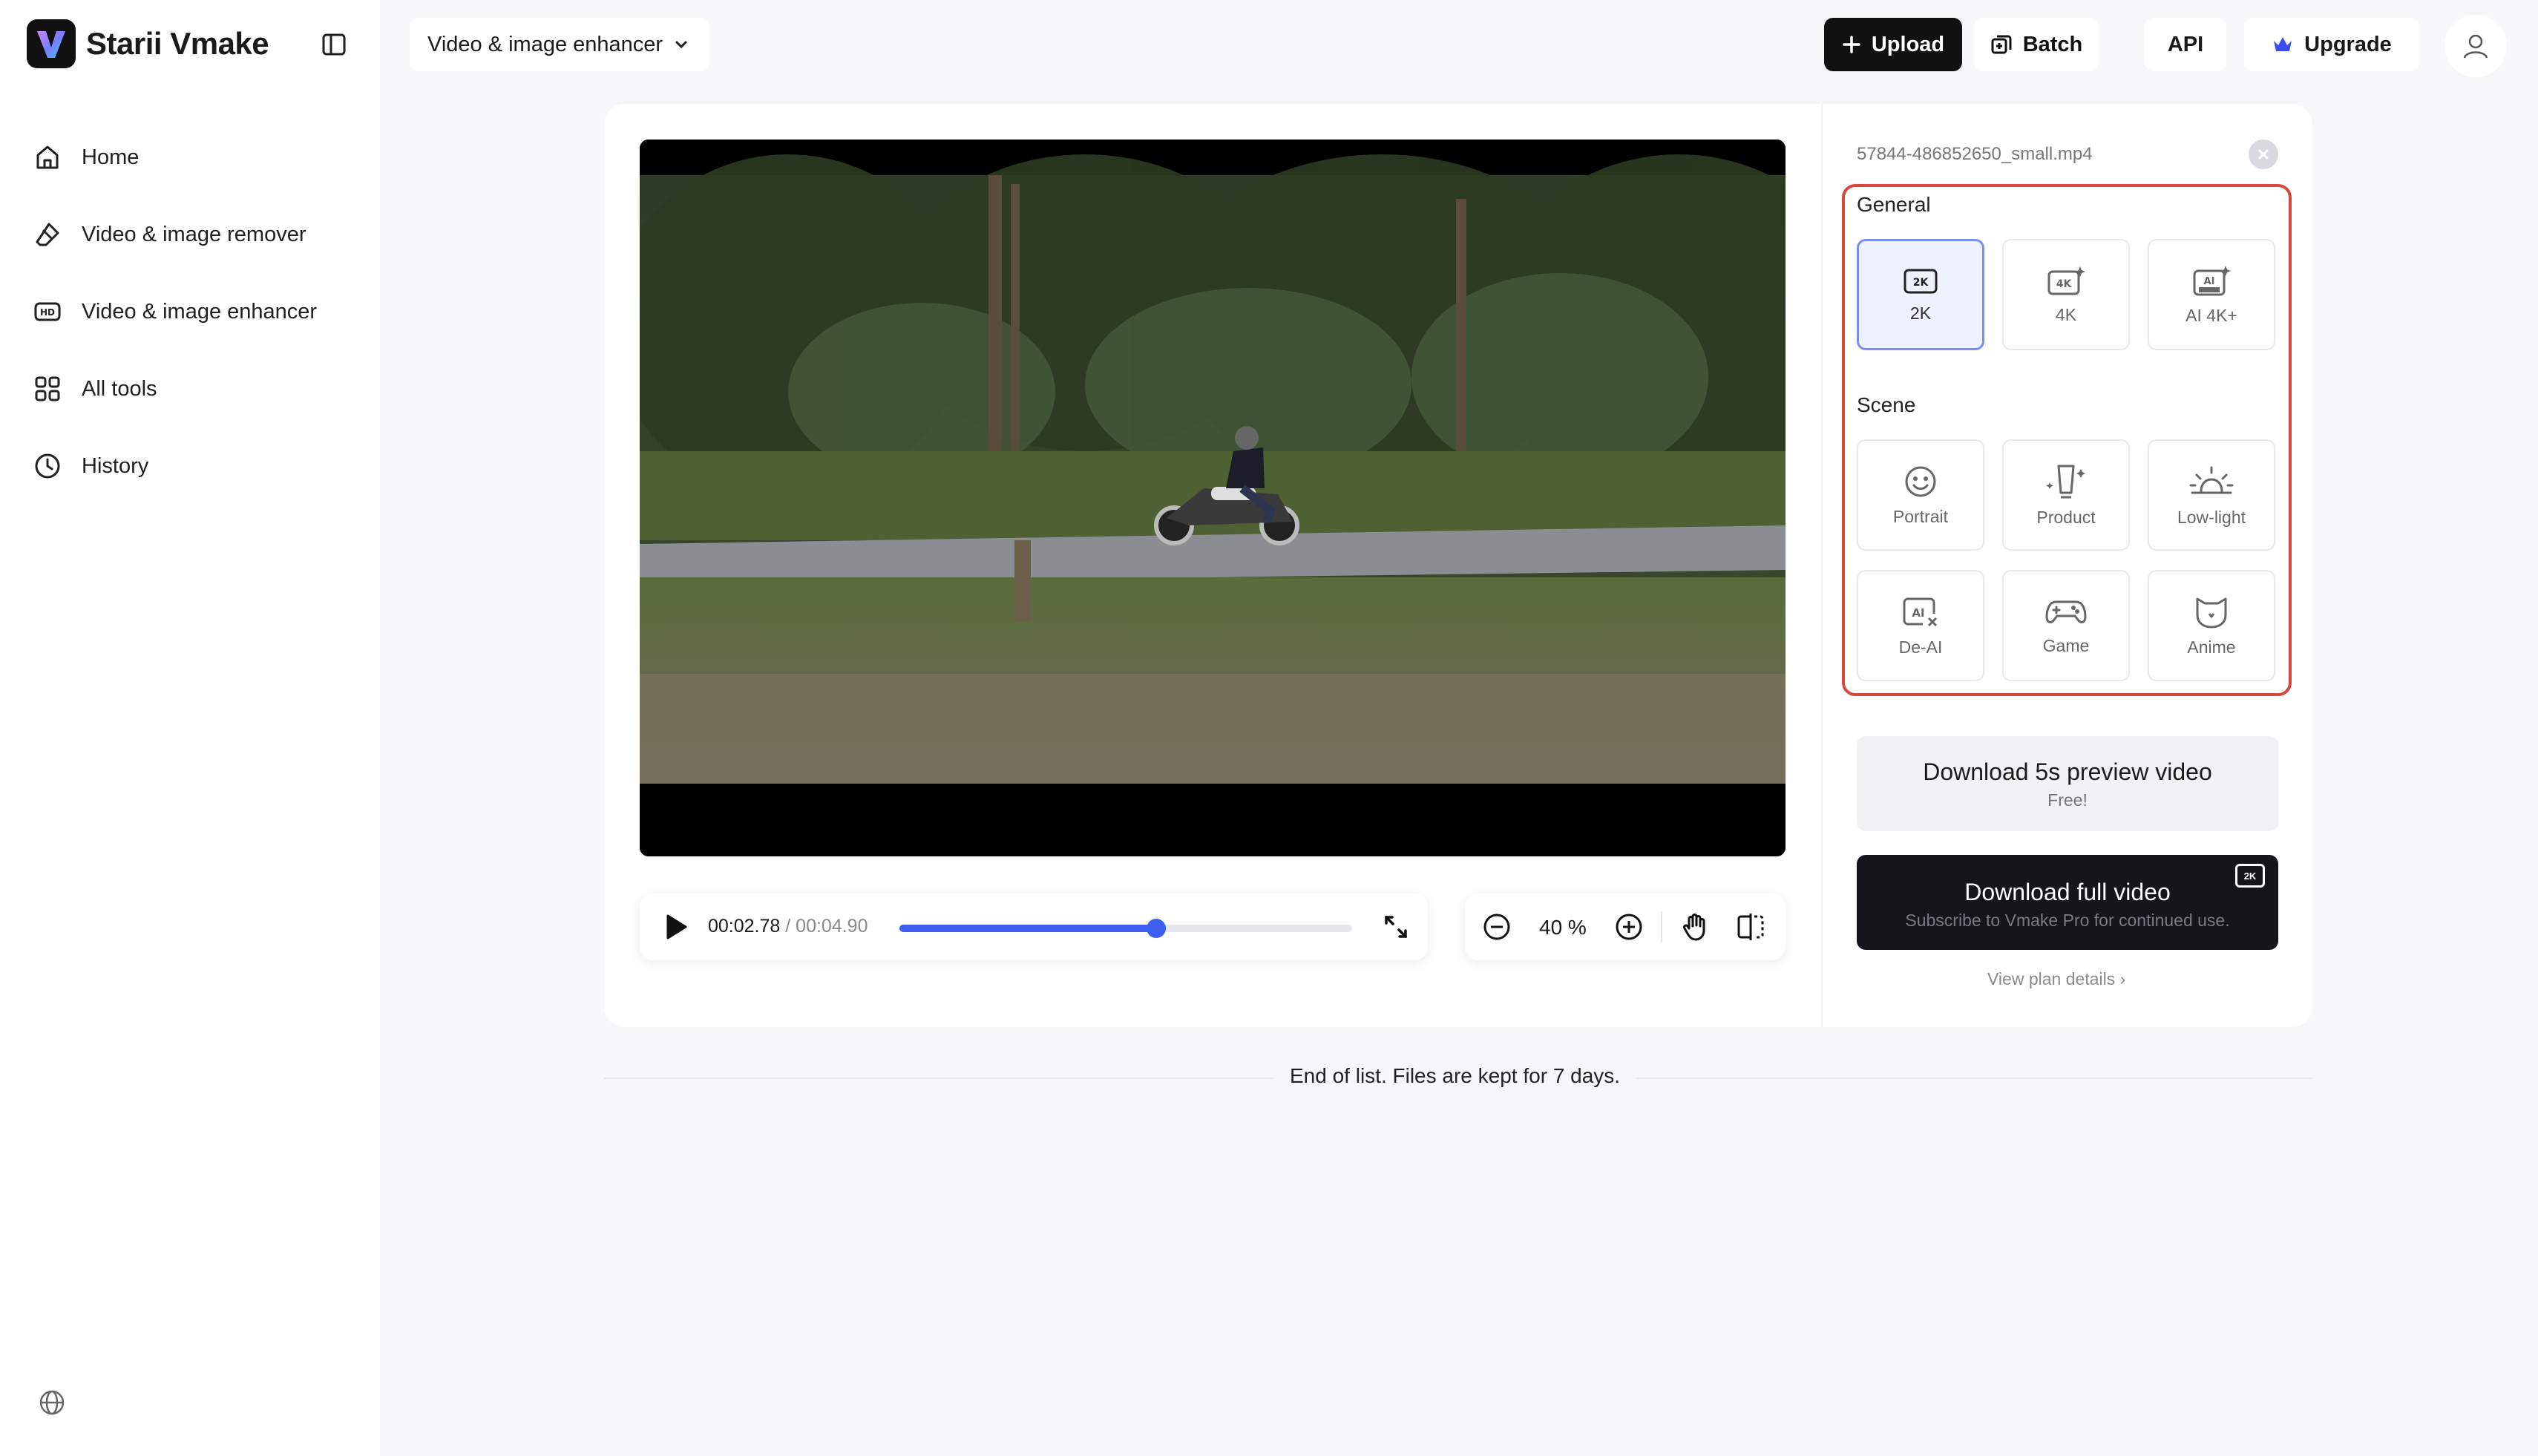  Describe the element at coordinates (1920, 481) in the screenshot. I see `smiley-icon` at that location.